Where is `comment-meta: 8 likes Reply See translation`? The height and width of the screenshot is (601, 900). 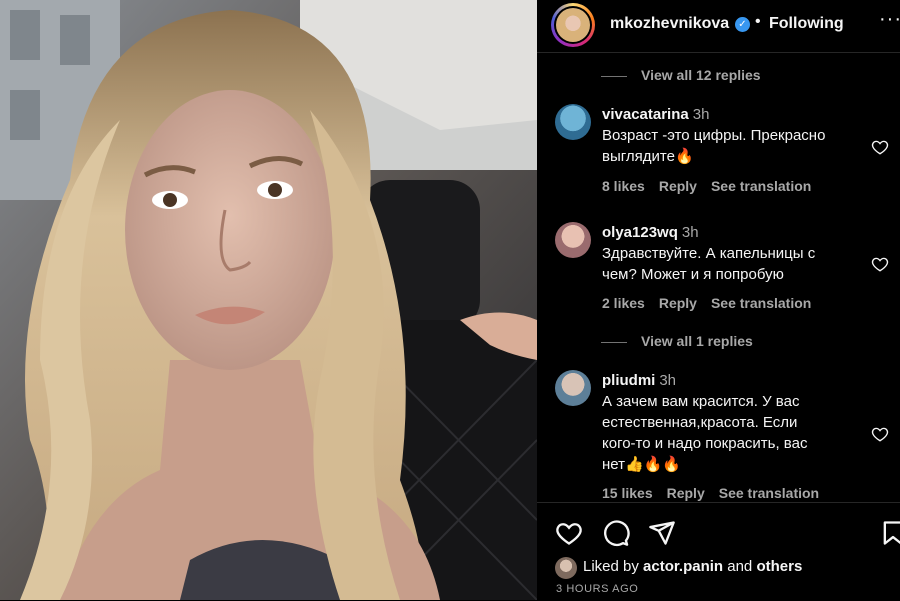
comment-meta: 8 likes Reply See translation is located at coordinates (713, 186).